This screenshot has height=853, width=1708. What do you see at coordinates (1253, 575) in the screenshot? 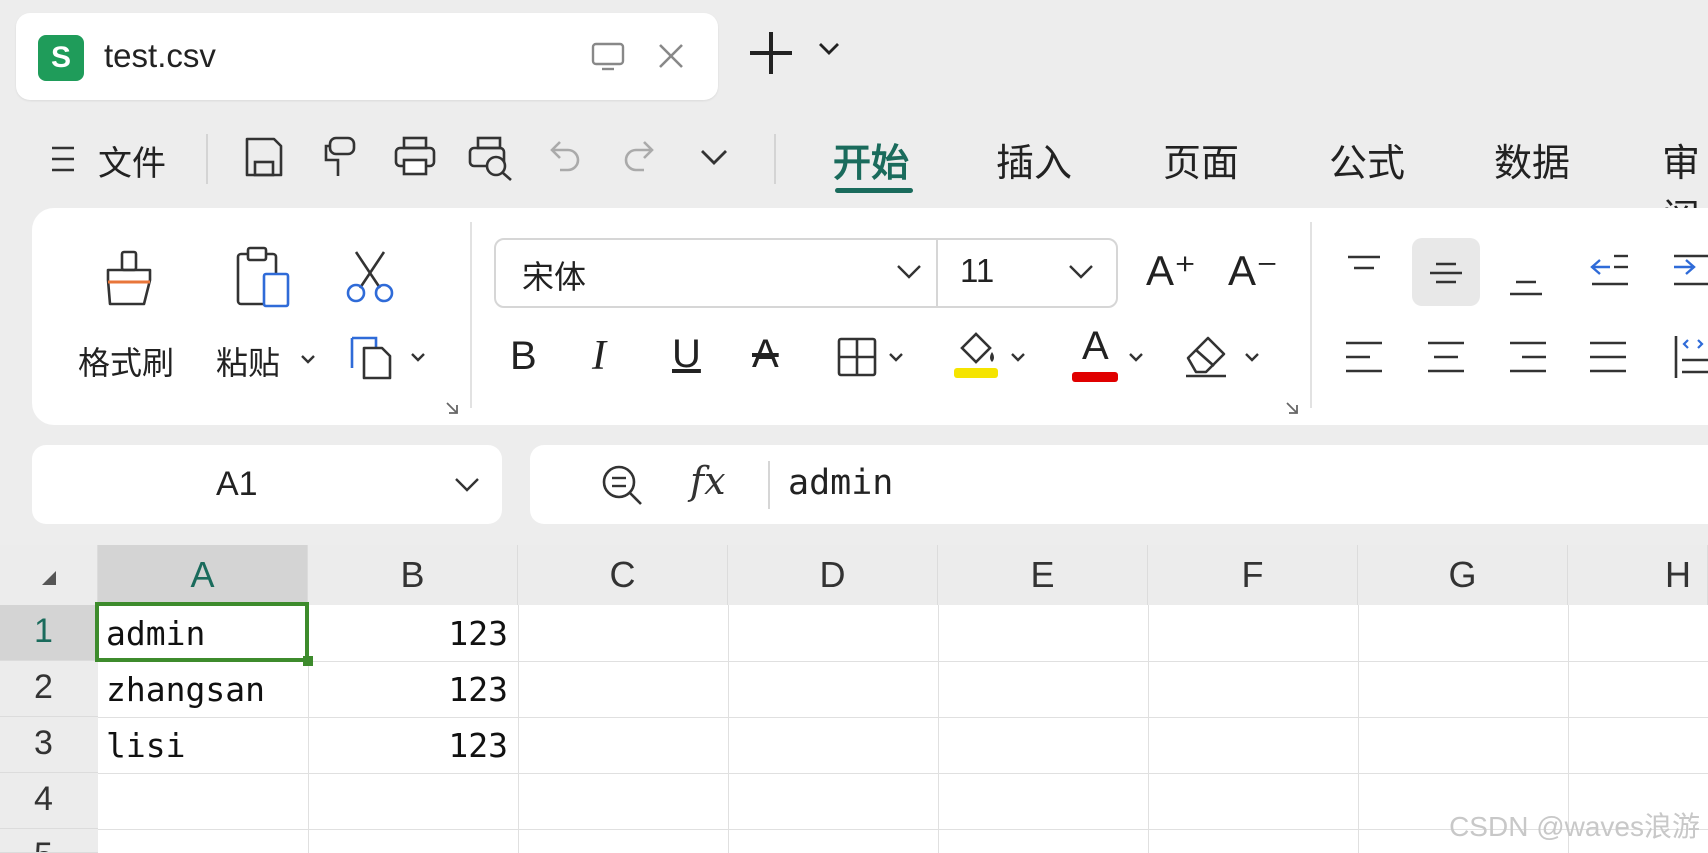
I see `column-header-f: F` at bounding box center [1253, 575].